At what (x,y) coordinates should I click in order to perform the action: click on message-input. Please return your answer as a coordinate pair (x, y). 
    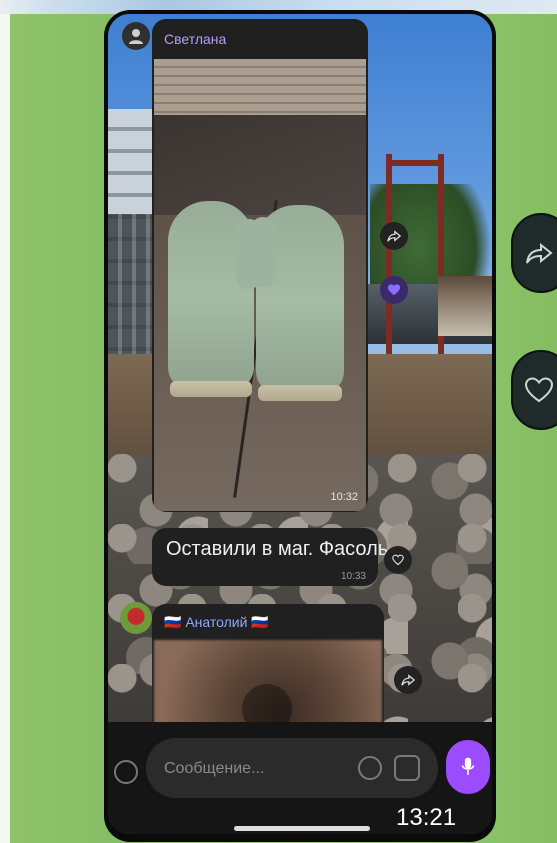
    Looking at the image, I should click on (259, 769).